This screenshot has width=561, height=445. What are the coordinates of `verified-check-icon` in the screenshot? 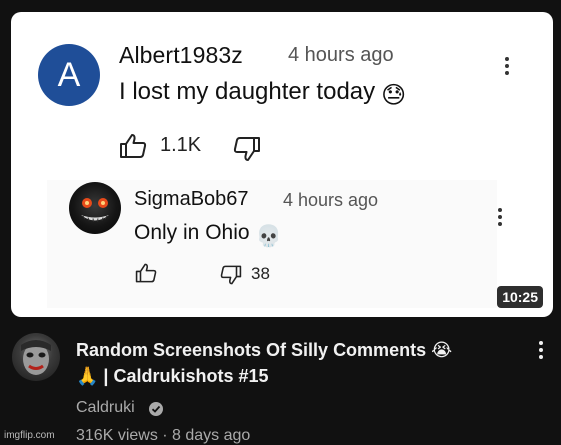 It's located at (156, 409).